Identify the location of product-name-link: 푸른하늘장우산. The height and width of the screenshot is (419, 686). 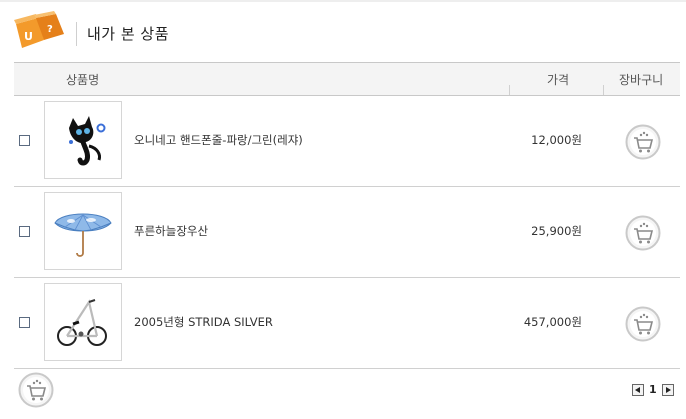
(171, 231).